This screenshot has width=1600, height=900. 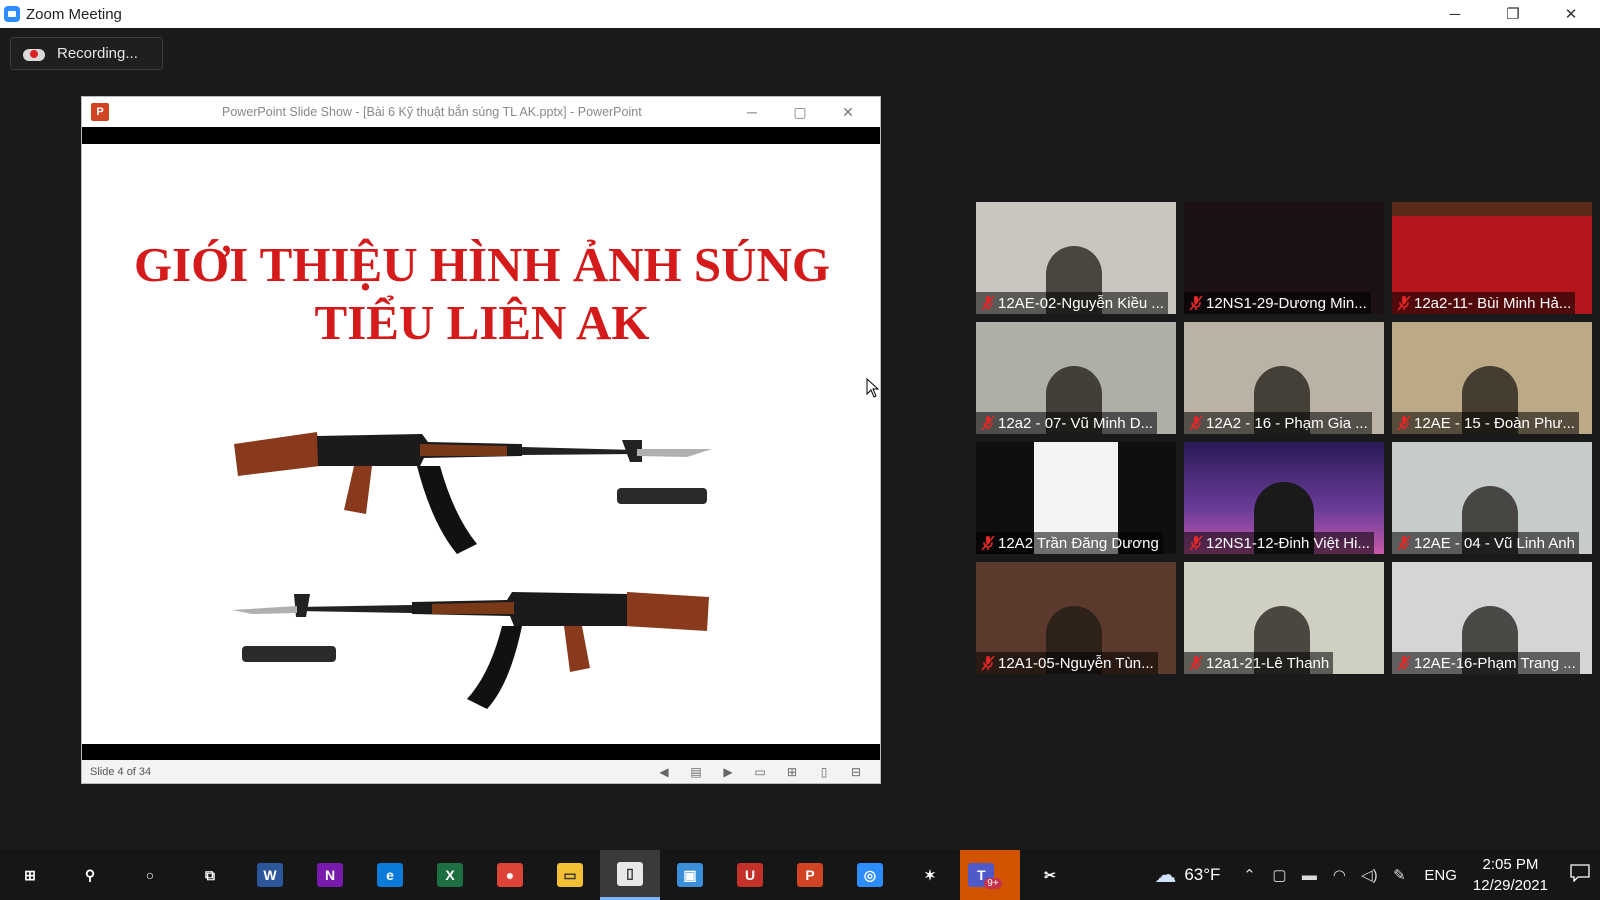 What do you see at coordinates (510, 875) in the screenshot?
I see `taskbar-chrome-button: ●` at bounding box center [510, 875].